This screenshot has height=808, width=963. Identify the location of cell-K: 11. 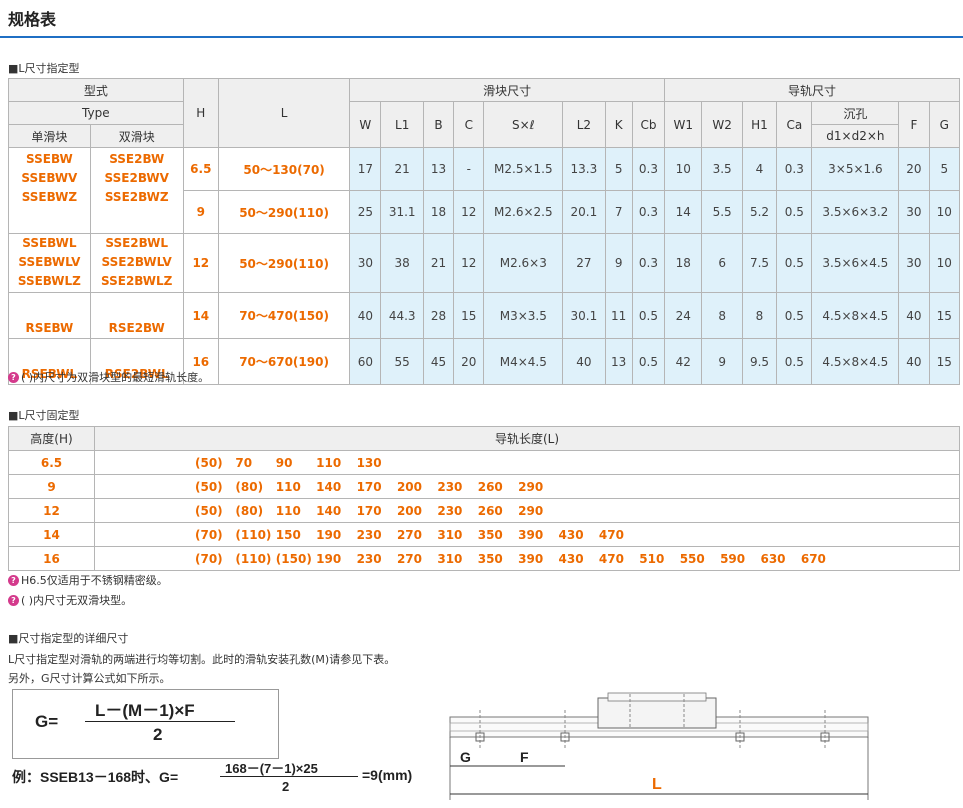
(618, 315).